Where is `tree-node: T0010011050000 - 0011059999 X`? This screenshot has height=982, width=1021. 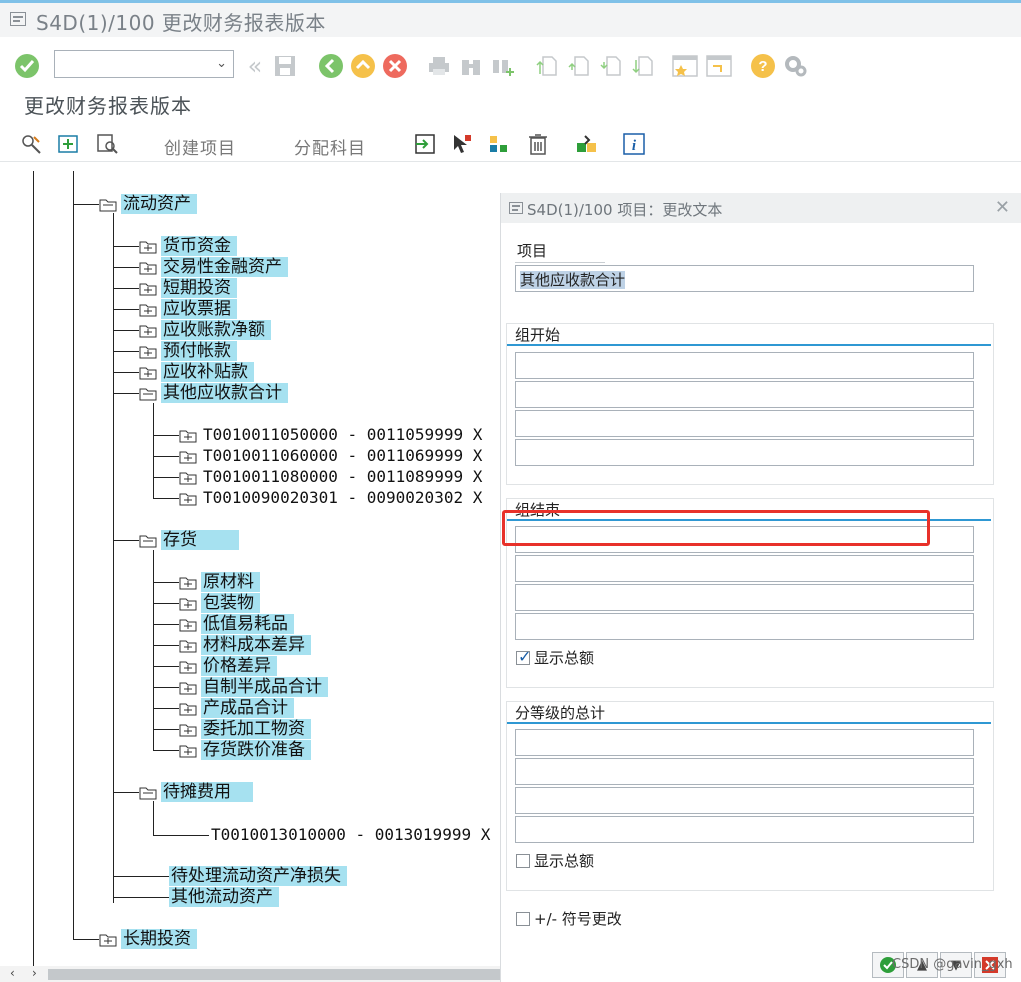 tree-node: T0010011050000 - 0011059999 X is located at coordinates (331, 435).